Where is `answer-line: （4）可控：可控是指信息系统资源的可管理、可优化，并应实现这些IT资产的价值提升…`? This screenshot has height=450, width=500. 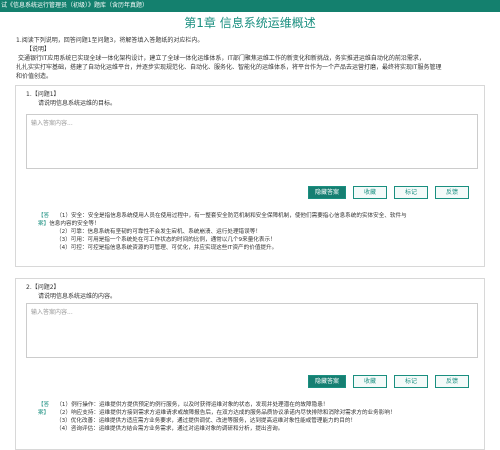
answer-line: （4）可控：可控是指信息系统资源的可管理、可优化，并应实现这些IT资产的价值提升… is located at coordinates (167, 248).